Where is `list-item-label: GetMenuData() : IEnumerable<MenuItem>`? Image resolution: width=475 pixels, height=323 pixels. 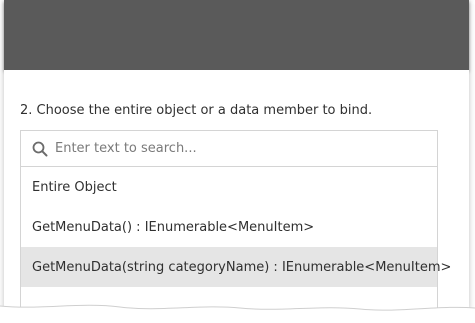
list-item-label: GetMenuData() : IEnumerable<MenuItem> is located at coordinates (173, 227).